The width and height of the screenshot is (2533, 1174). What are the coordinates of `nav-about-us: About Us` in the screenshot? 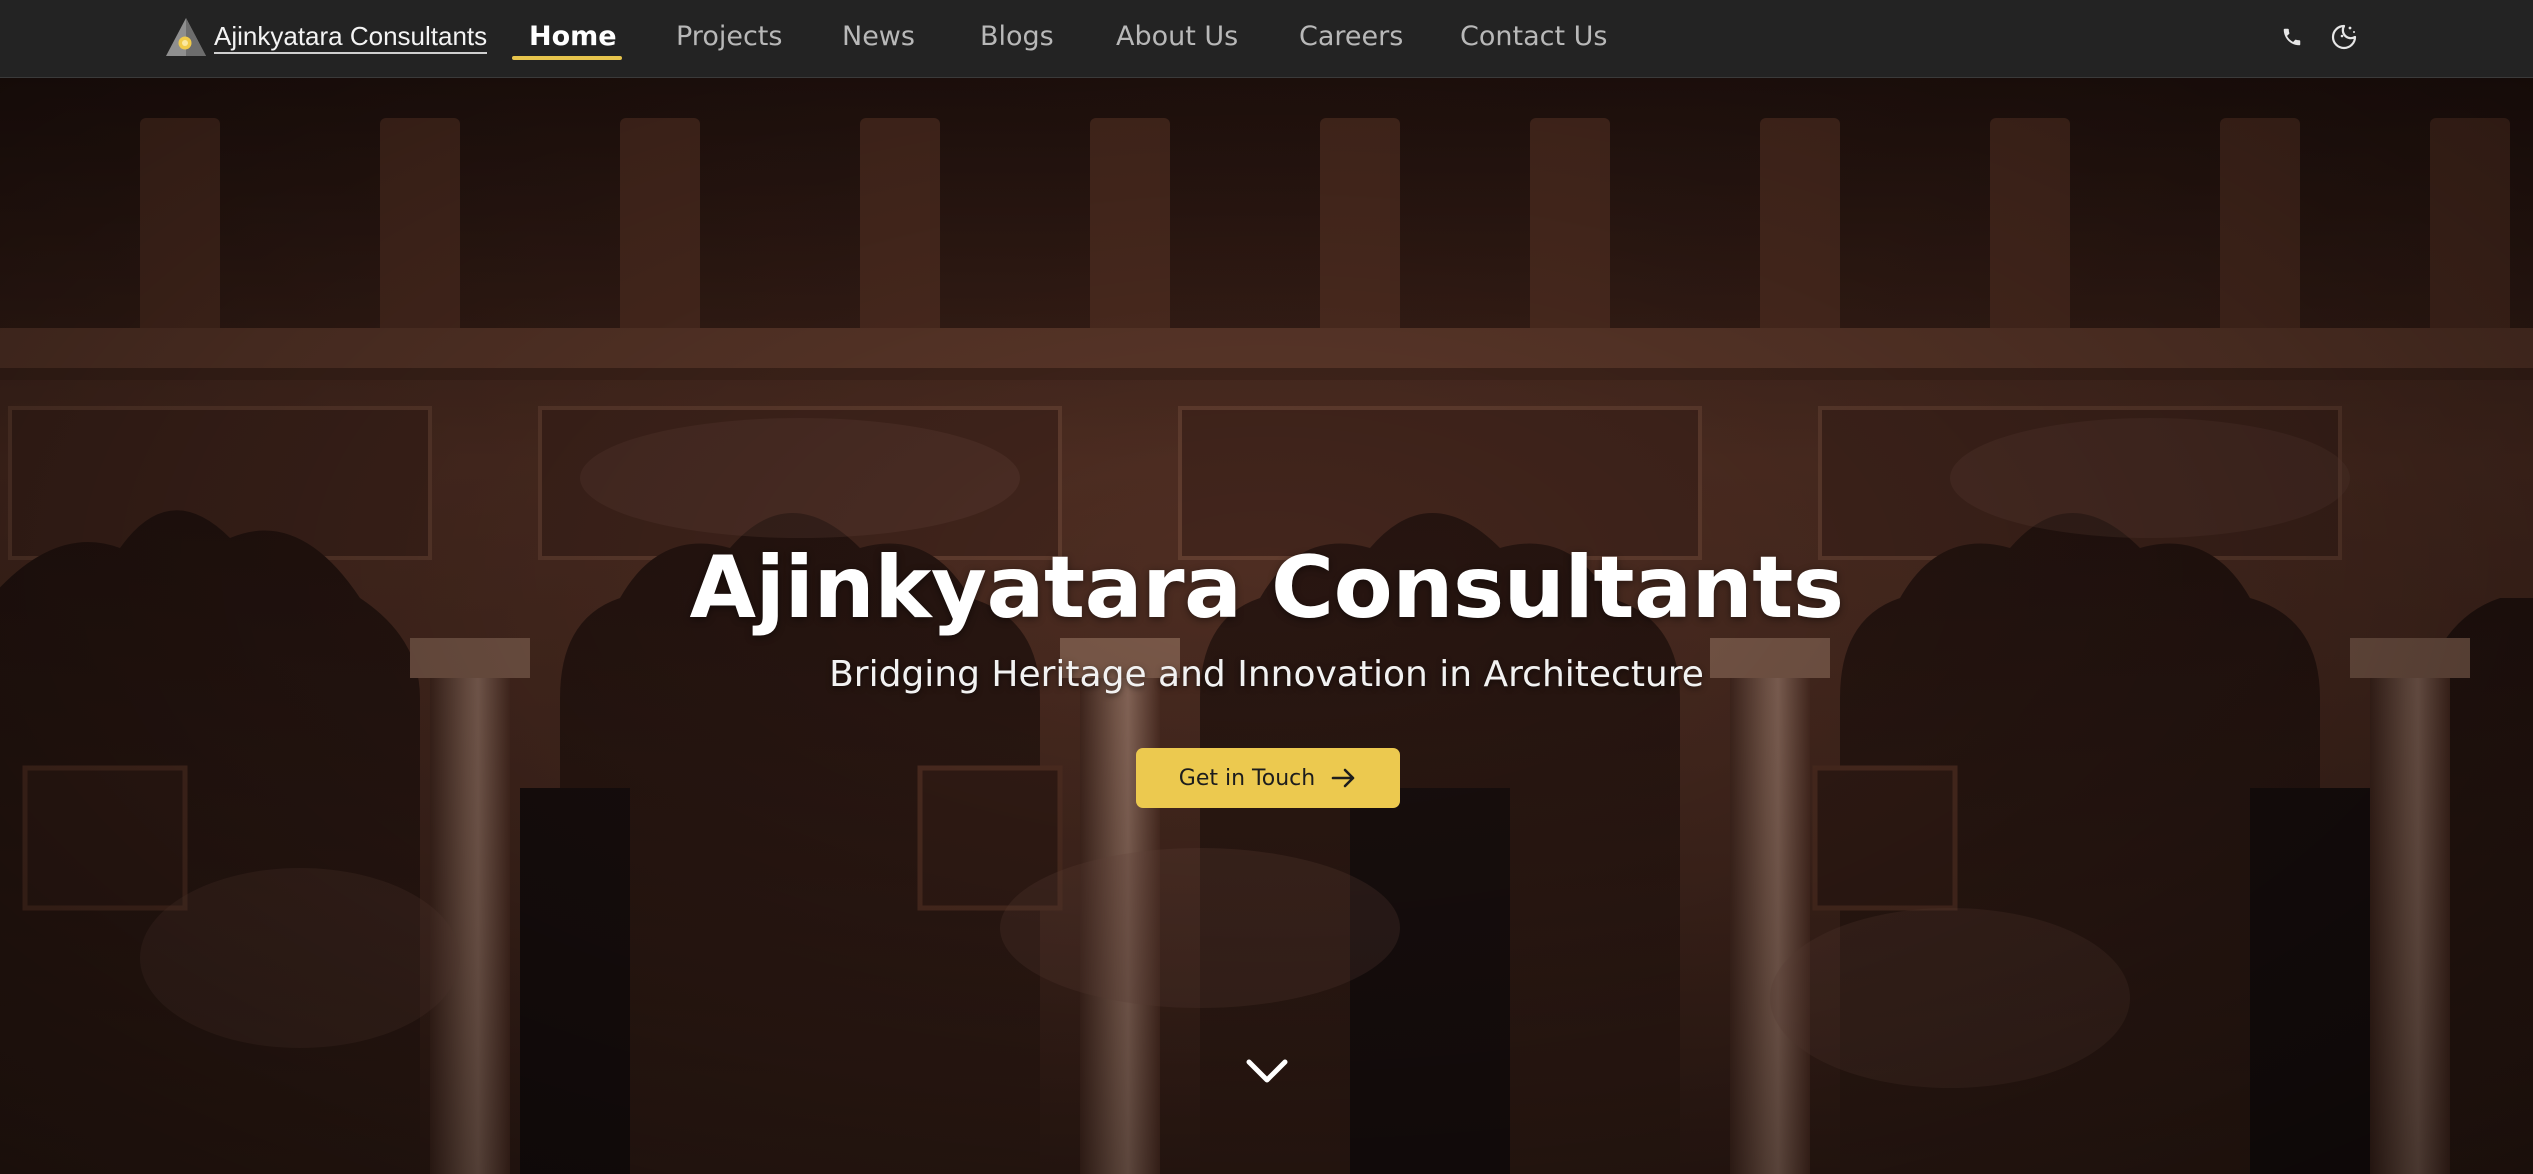 It's located at (1177, 37).